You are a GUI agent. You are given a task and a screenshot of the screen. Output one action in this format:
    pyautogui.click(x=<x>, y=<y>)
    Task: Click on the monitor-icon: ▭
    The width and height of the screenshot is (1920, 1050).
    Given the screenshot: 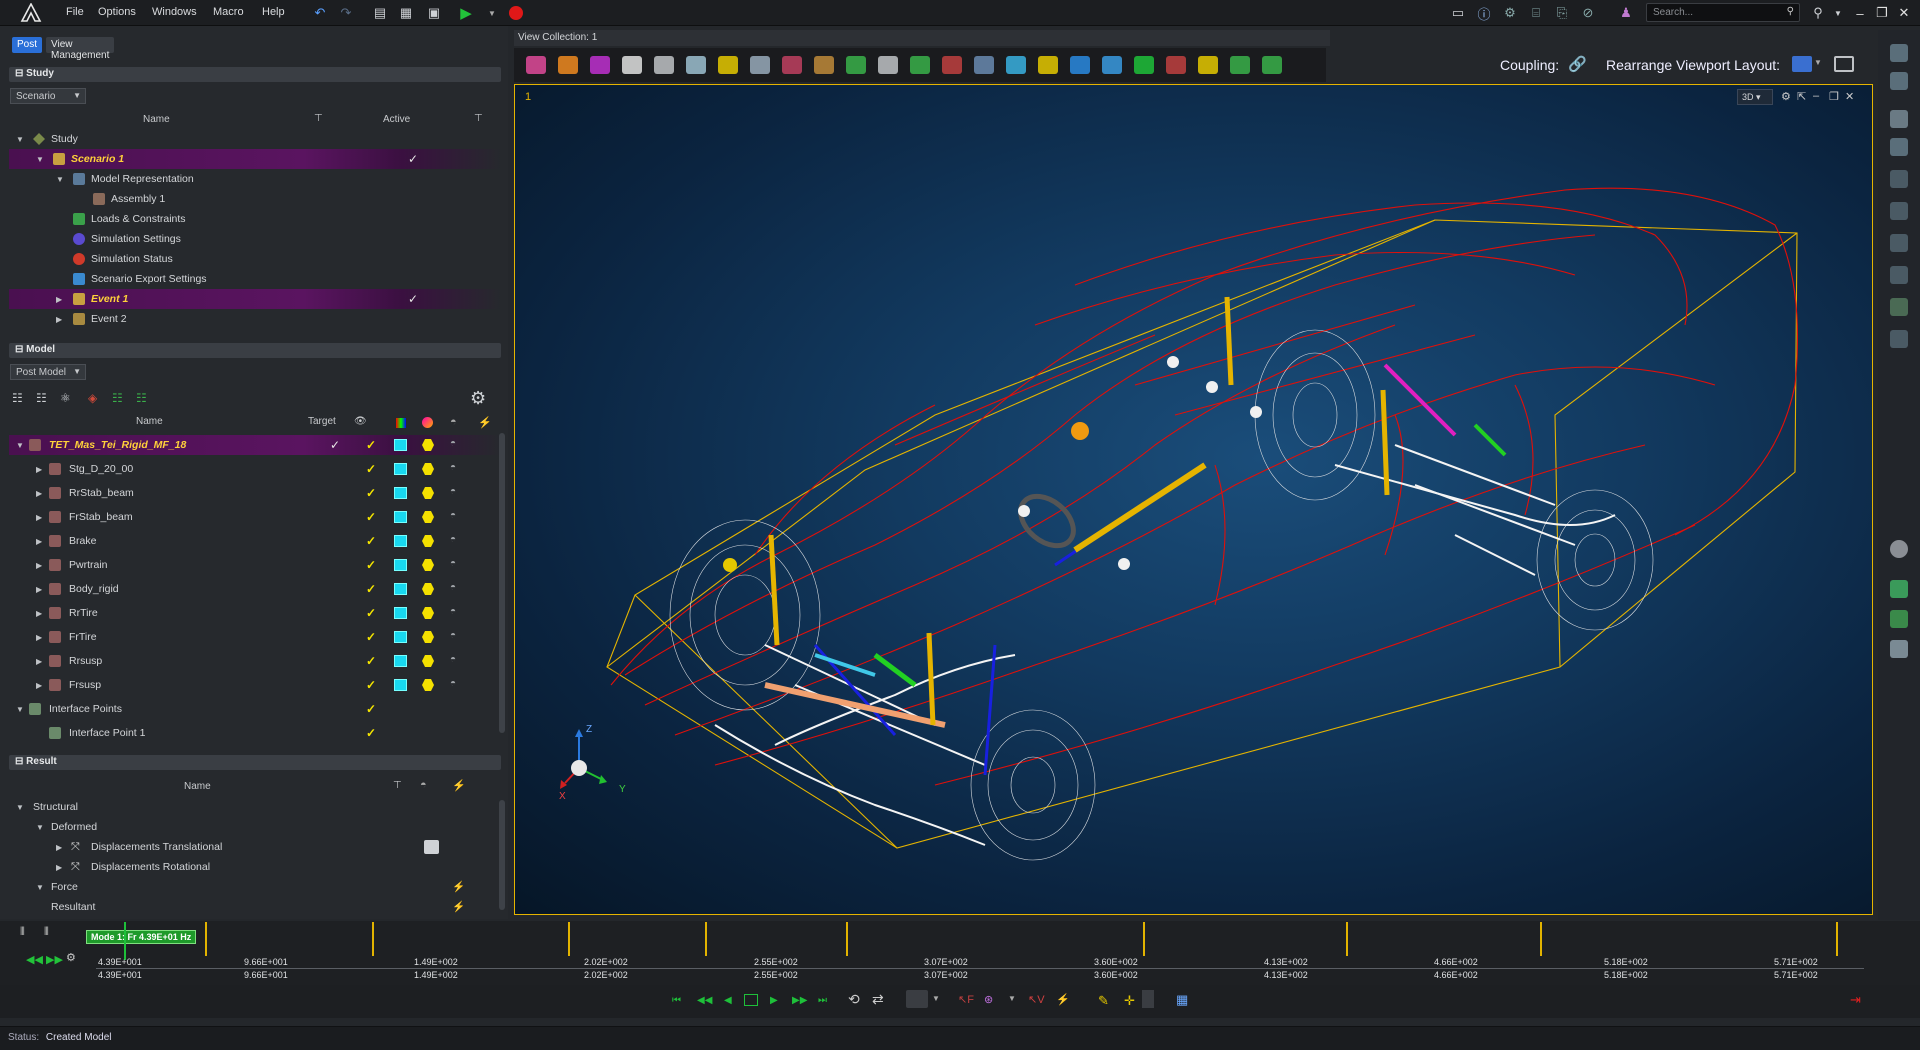 What is the action you would take?
    pyautogui.click(x=1458, y=13)
    